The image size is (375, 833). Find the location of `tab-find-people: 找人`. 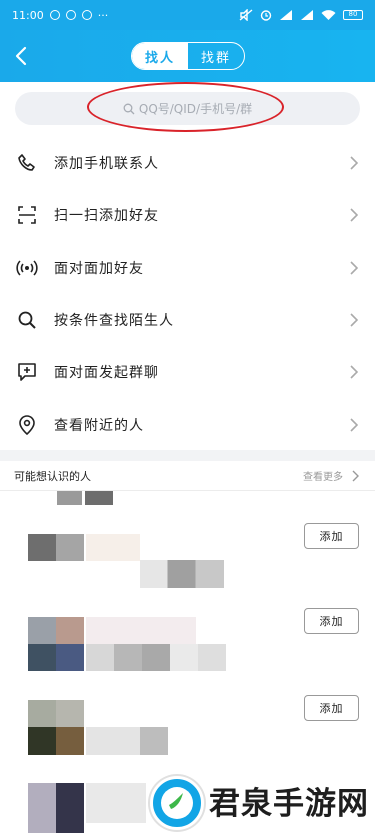

tab-find-people: 找人 is located at coordinates (160, 56).